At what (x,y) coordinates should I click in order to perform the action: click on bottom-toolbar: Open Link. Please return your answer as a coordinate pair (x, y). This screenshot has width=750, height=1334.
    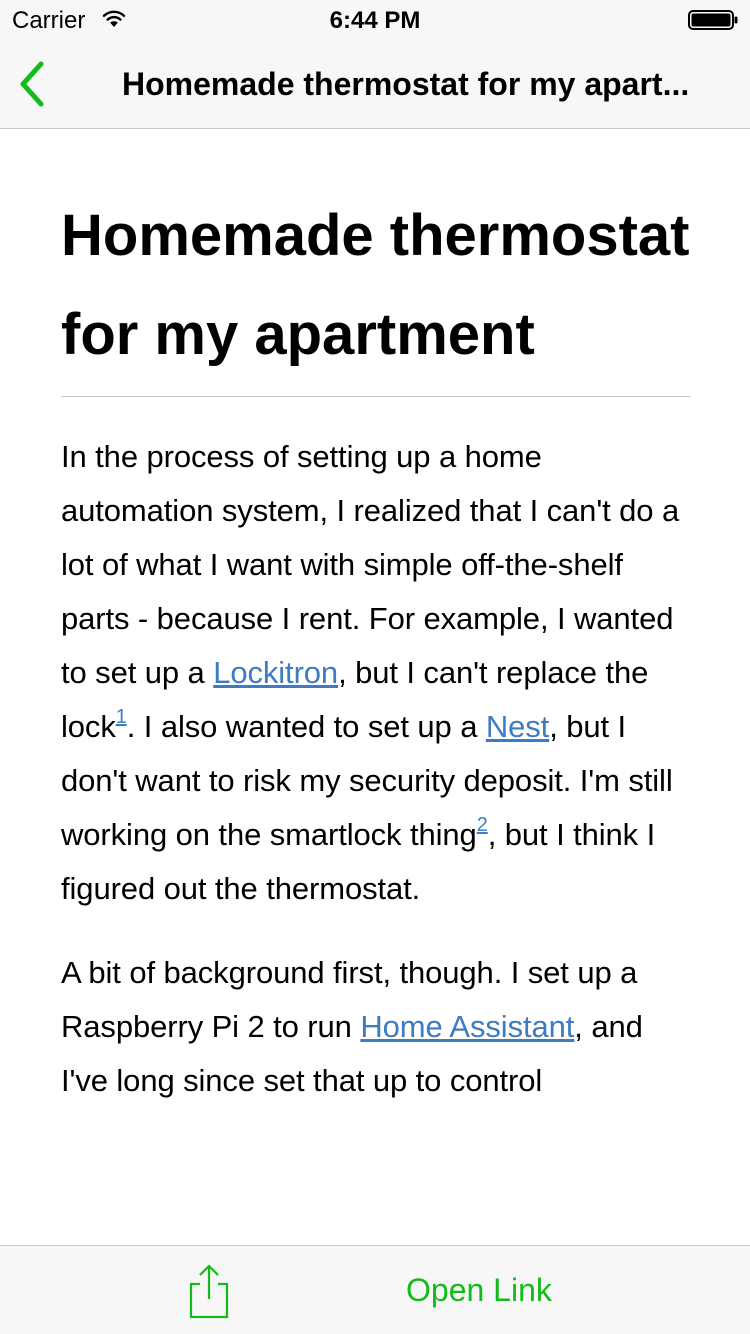
    Looking at the image, I should click on (375, 1289).